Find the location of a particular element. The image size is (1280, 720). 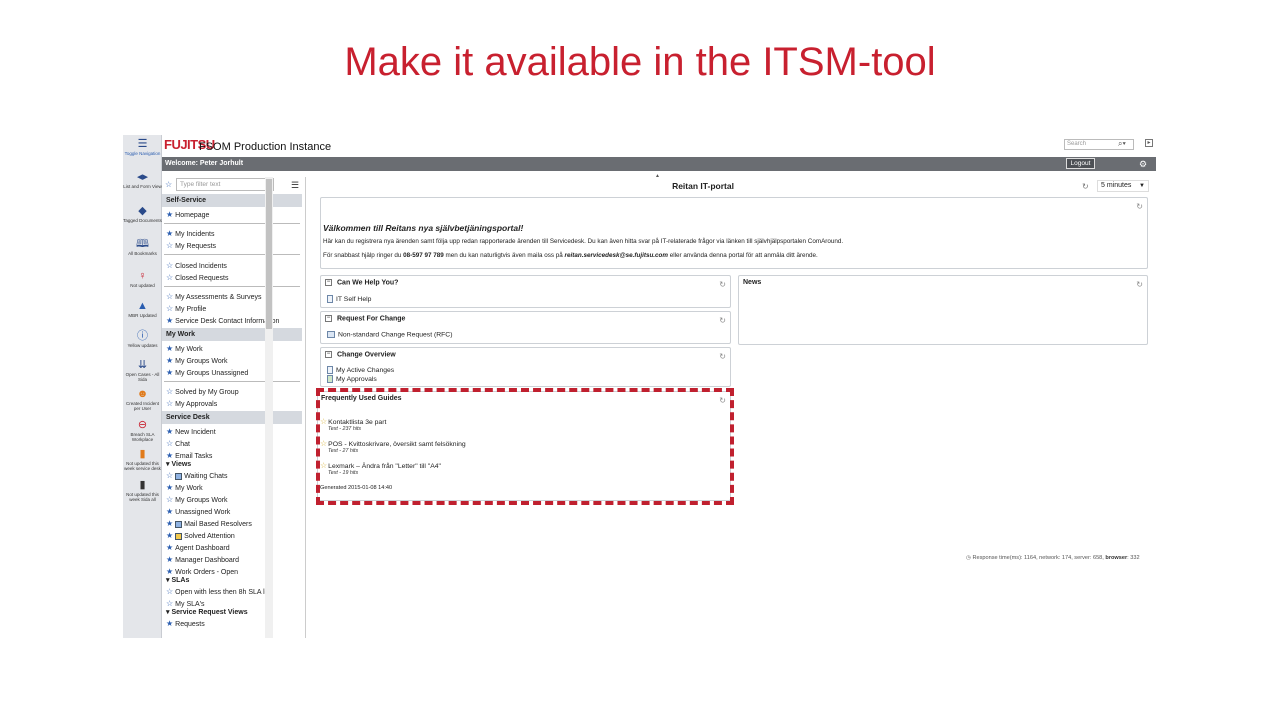

nav-item-closed-incidents: ☆ Closed Incidents is located at coordinates (232, 265).